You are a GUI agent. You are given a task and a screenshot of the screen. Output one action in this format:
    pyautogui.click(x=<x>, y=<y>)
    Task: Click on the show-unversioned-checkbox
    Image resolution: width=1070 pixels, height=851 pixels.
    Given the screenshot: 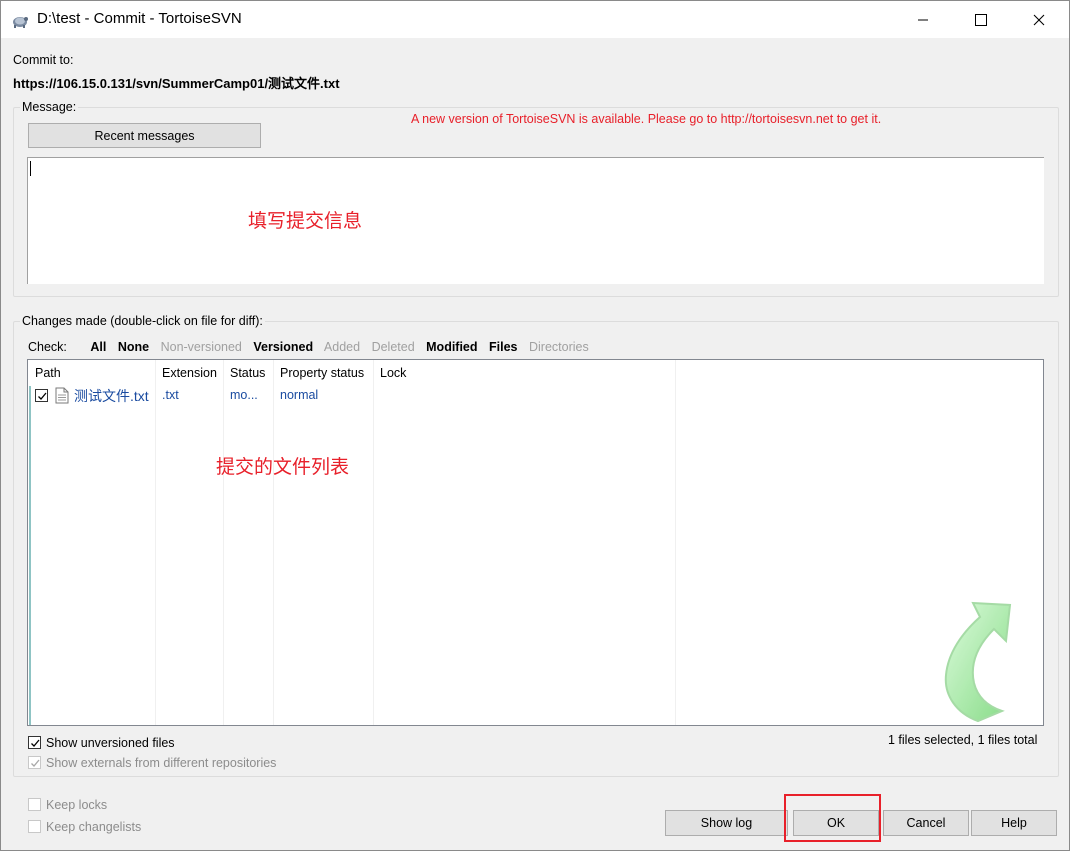 What is the action you would take?
    pyautogui.click(x=34, y=742)
    